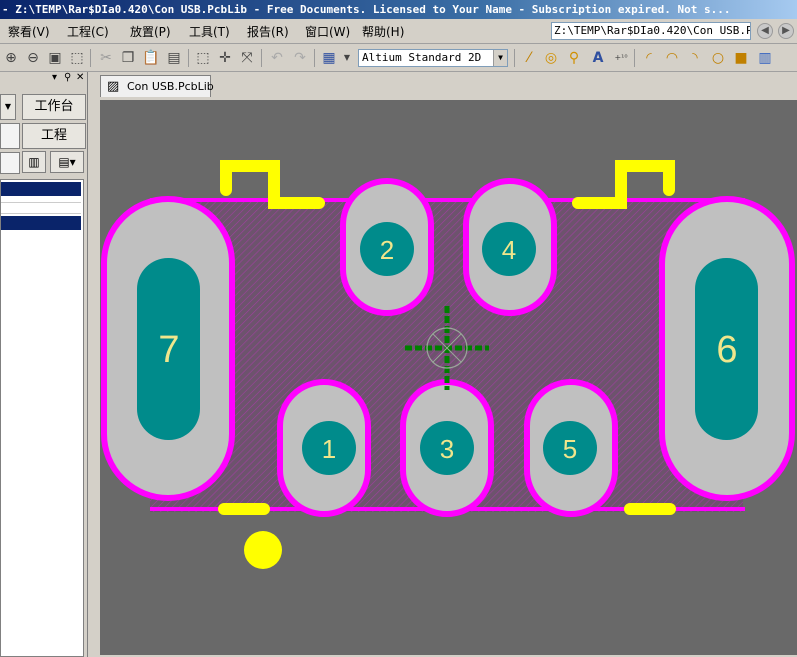 The image size is (797, 657). What do you see at coordinates (277, 58) in the screenshot?
I see `undo-icon: ↶` at bounding box center [277, 58].